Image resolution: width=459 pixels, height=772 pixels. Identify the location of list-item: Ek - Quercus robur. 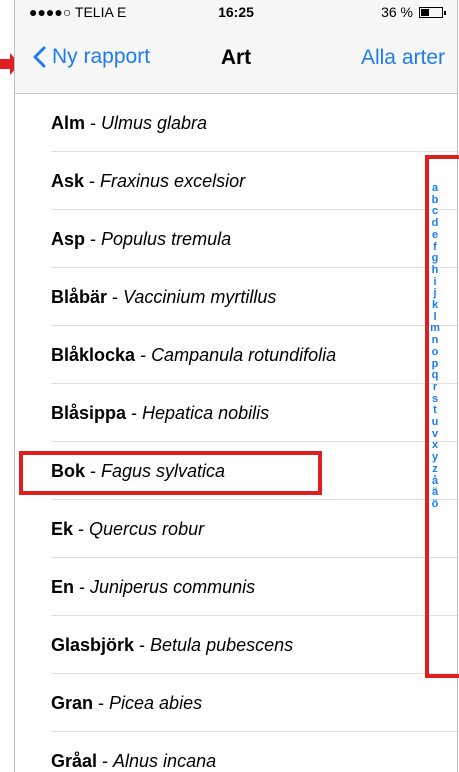
(236, 529).